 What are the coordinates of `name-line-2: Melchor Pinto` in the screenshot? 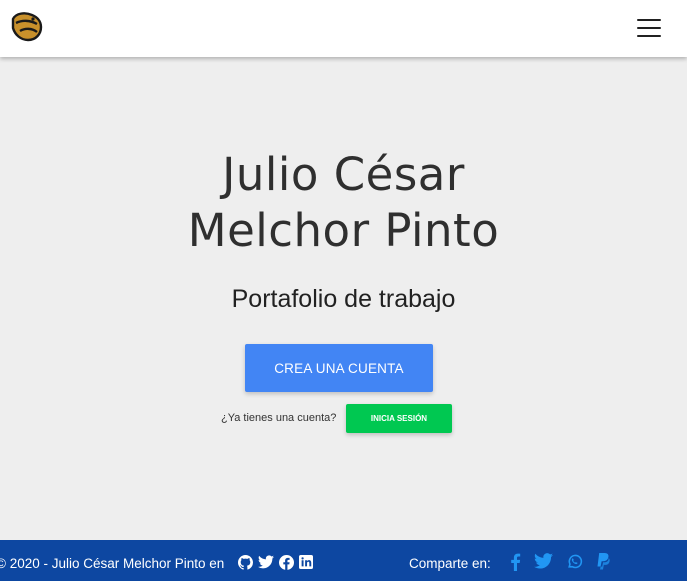 It's located at (343, 230).